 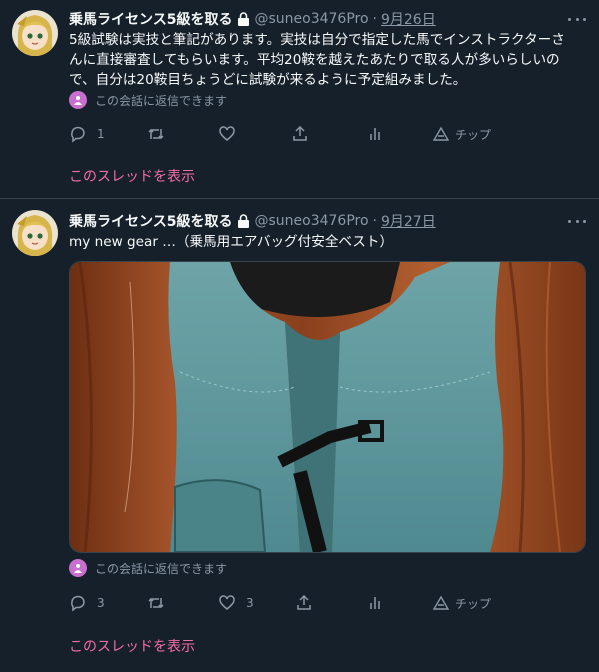 I want to click on reply-button: 1, so click(x=87, y=134).